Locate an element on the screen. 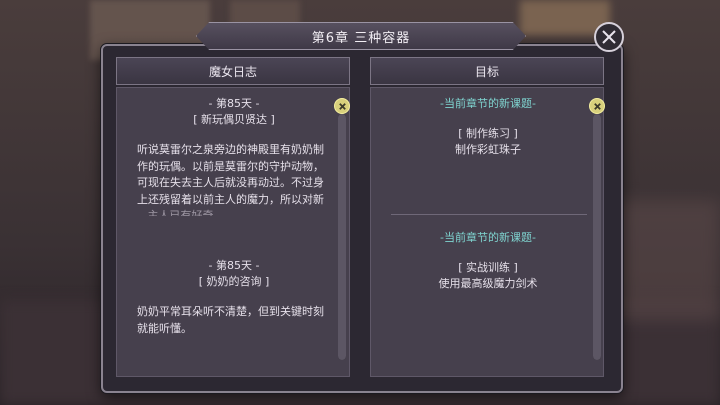 The width and height of the screenshot is (720, 405). journal-header-label: 魔女日志 is located at coordinates (232, 71).